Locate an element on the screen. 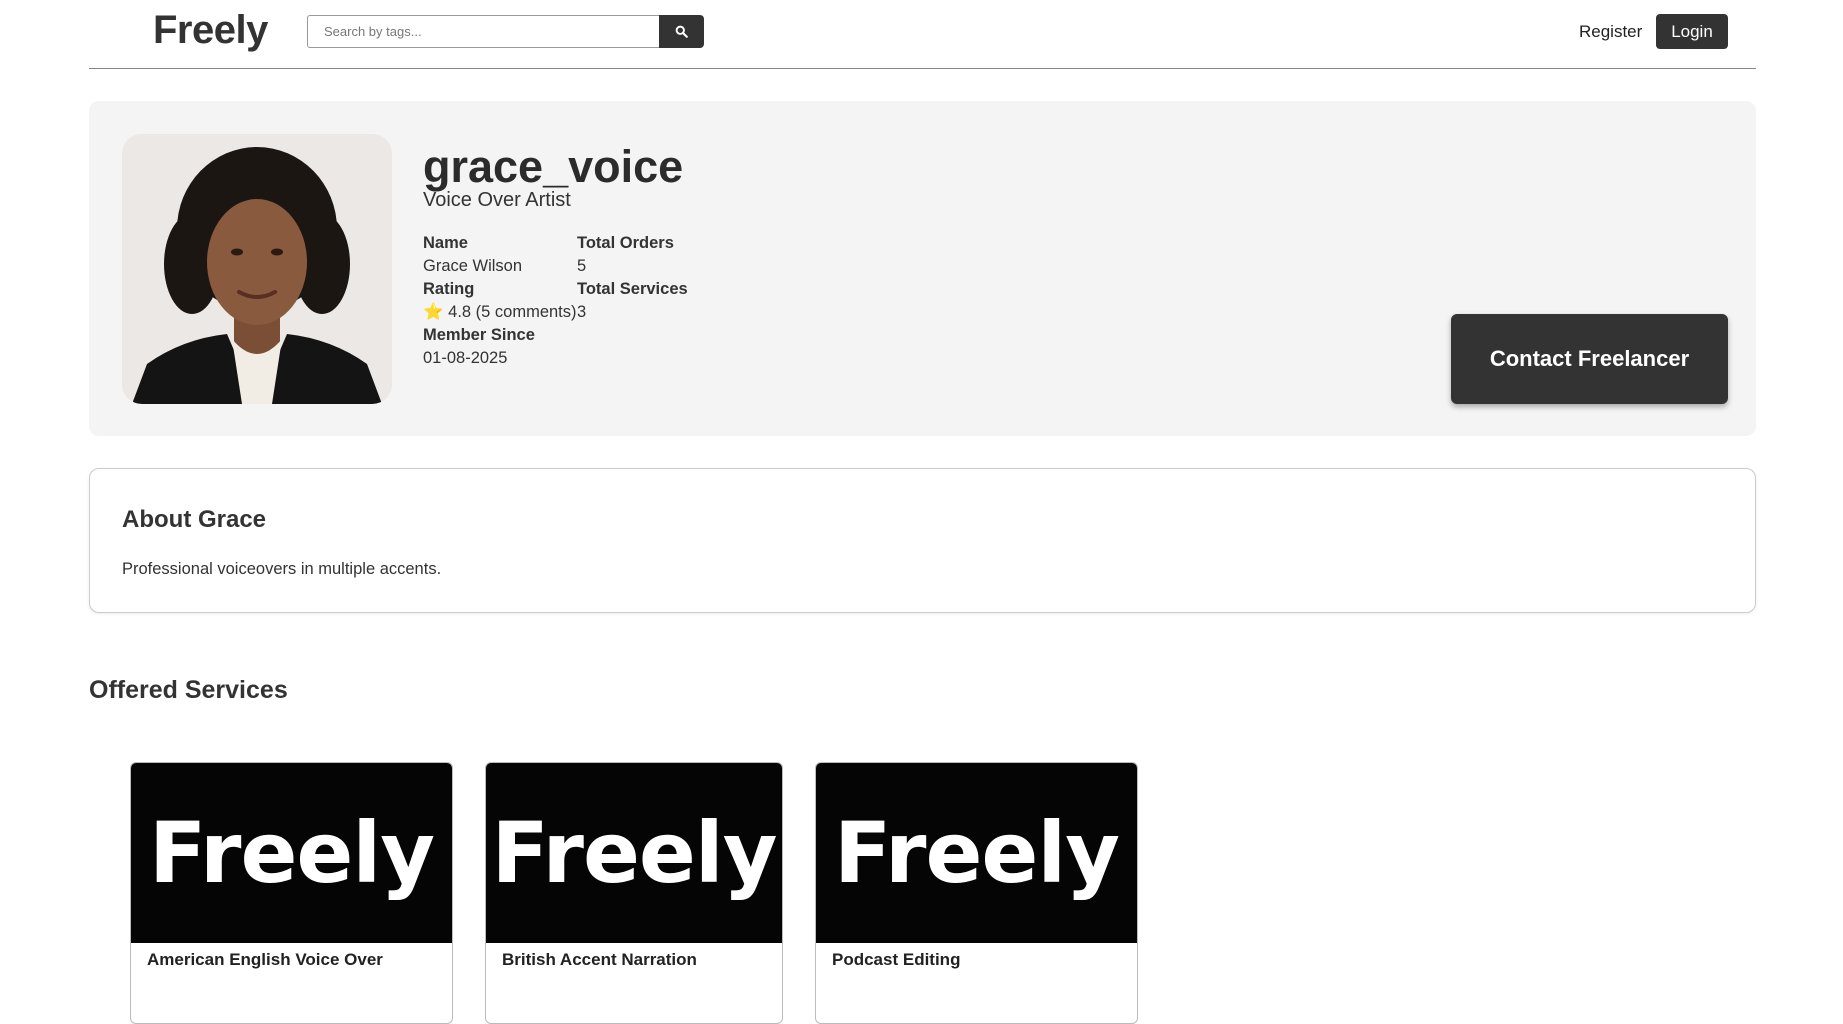  register-link: Register is located at coordinates (1610, 32).